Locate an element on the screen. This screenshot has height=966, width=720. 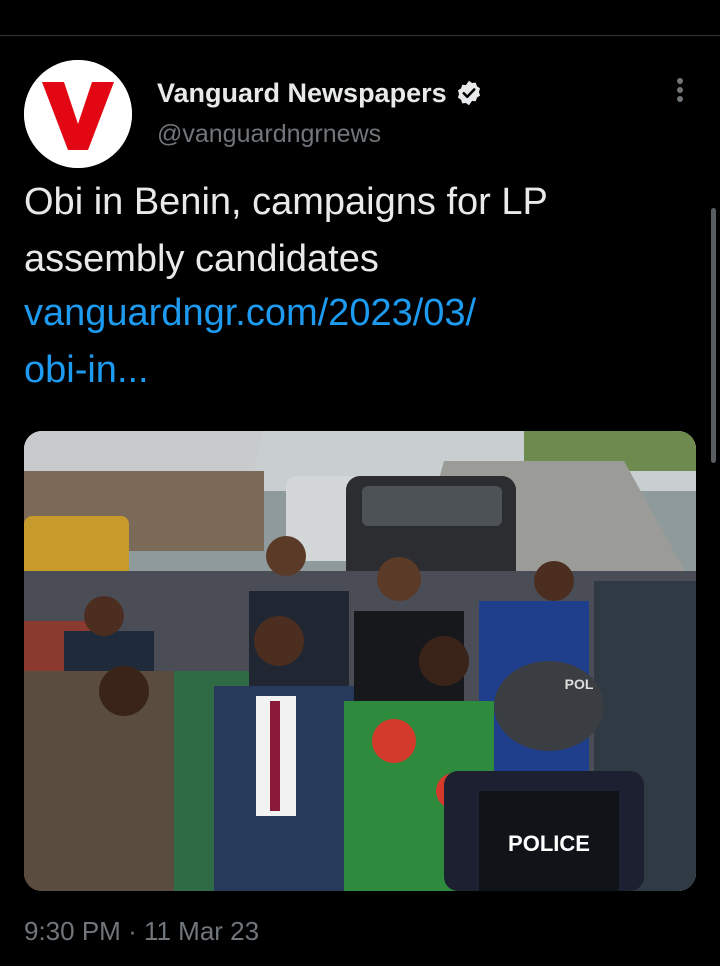
author-display-name: Vanguard Newspapers is located at coordinates (302, 93).